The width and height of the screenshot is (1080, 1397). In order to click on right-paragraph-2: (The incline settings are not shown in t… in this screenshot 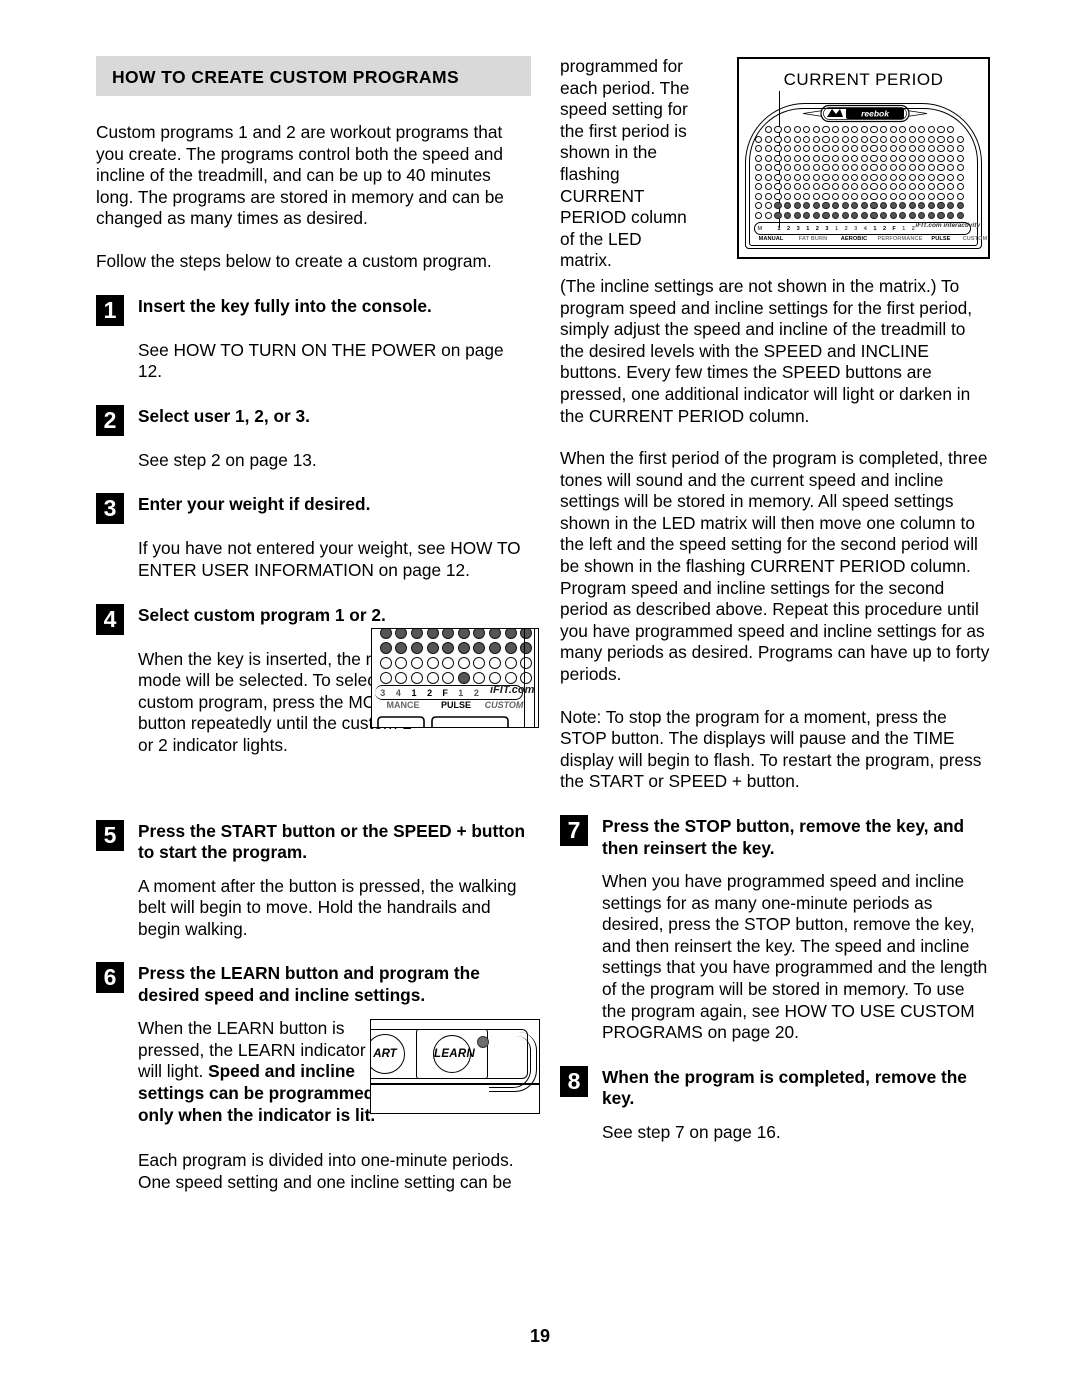, I will do `click(766, 350)`.